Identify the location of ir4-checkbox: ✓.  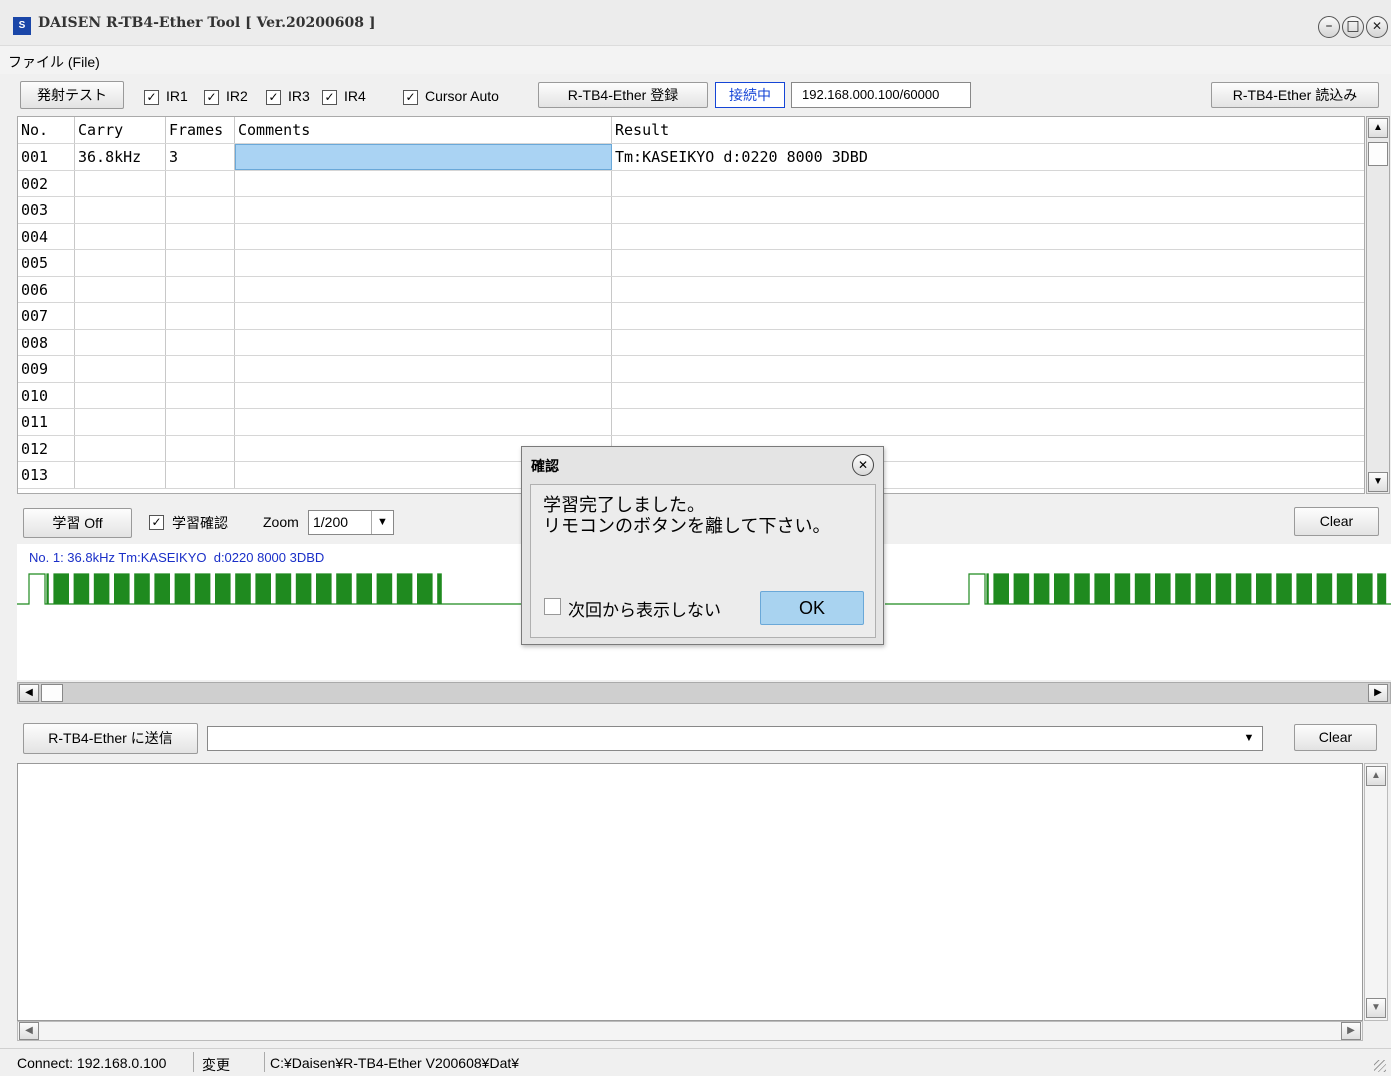
(329, 97).